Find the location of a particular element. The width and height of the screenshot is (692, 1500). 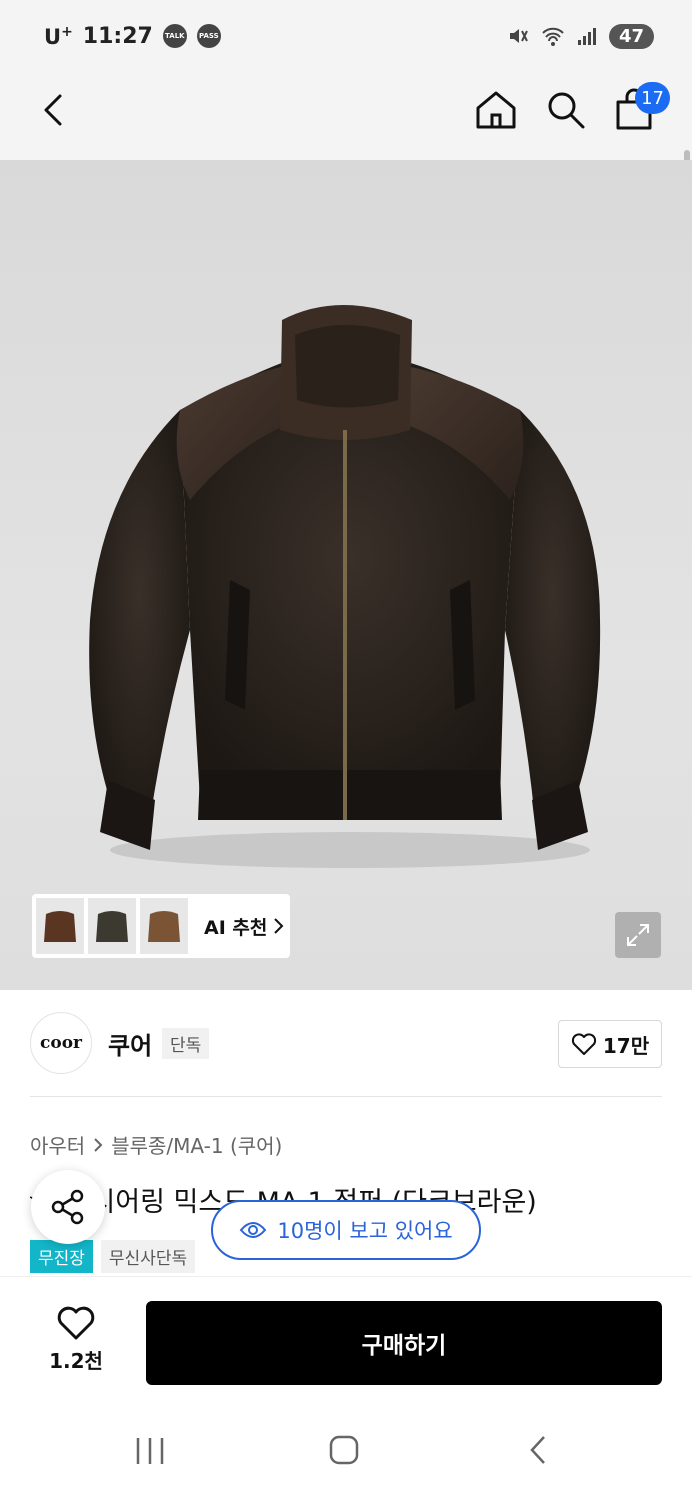

clock: 11:27 is located at coordinates (117, 36).